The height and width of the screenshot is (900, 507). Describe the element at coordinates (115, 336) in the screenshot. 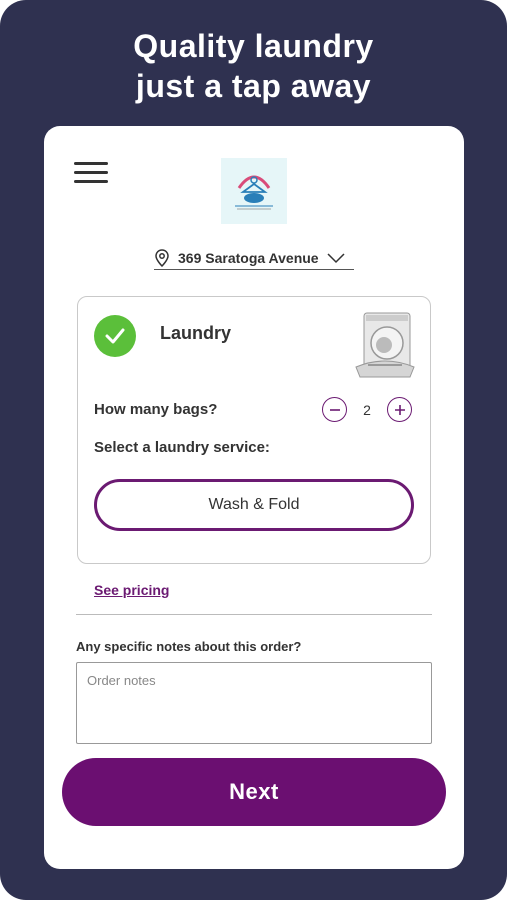

I see `check-icon` at that location.